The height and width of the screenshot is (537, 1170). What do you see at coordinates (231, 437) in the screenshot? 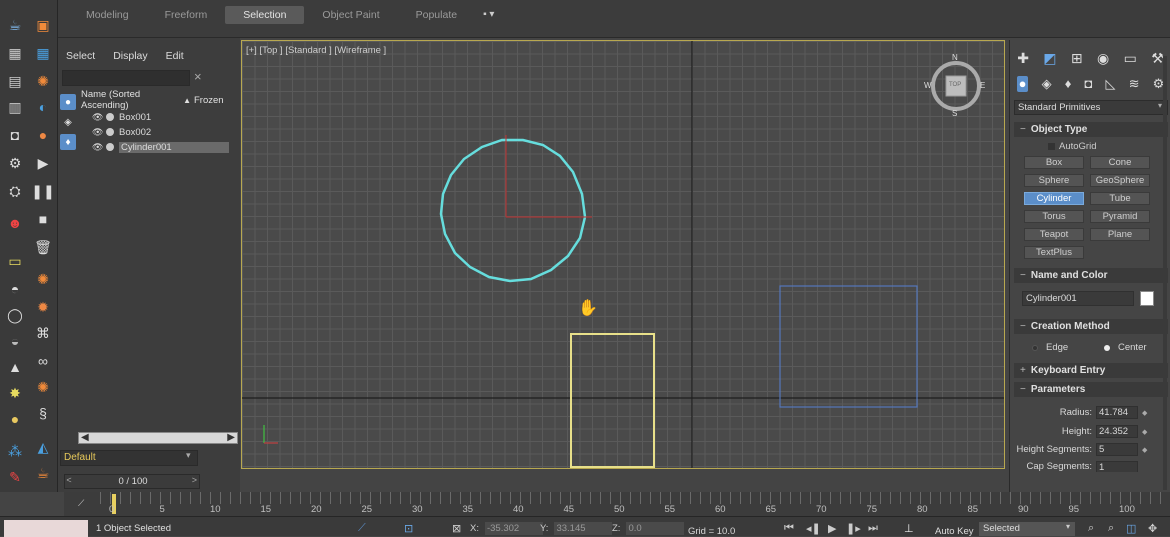
I see `scroll-right-icon: ▶` at bounding box center [231, 437].